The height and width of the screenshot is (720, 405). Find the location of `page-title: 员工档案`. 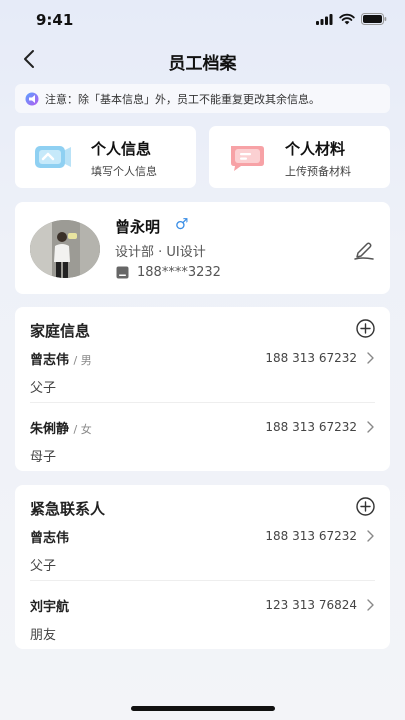

page-title: 员工档案 is located at coordinates (202, 64).